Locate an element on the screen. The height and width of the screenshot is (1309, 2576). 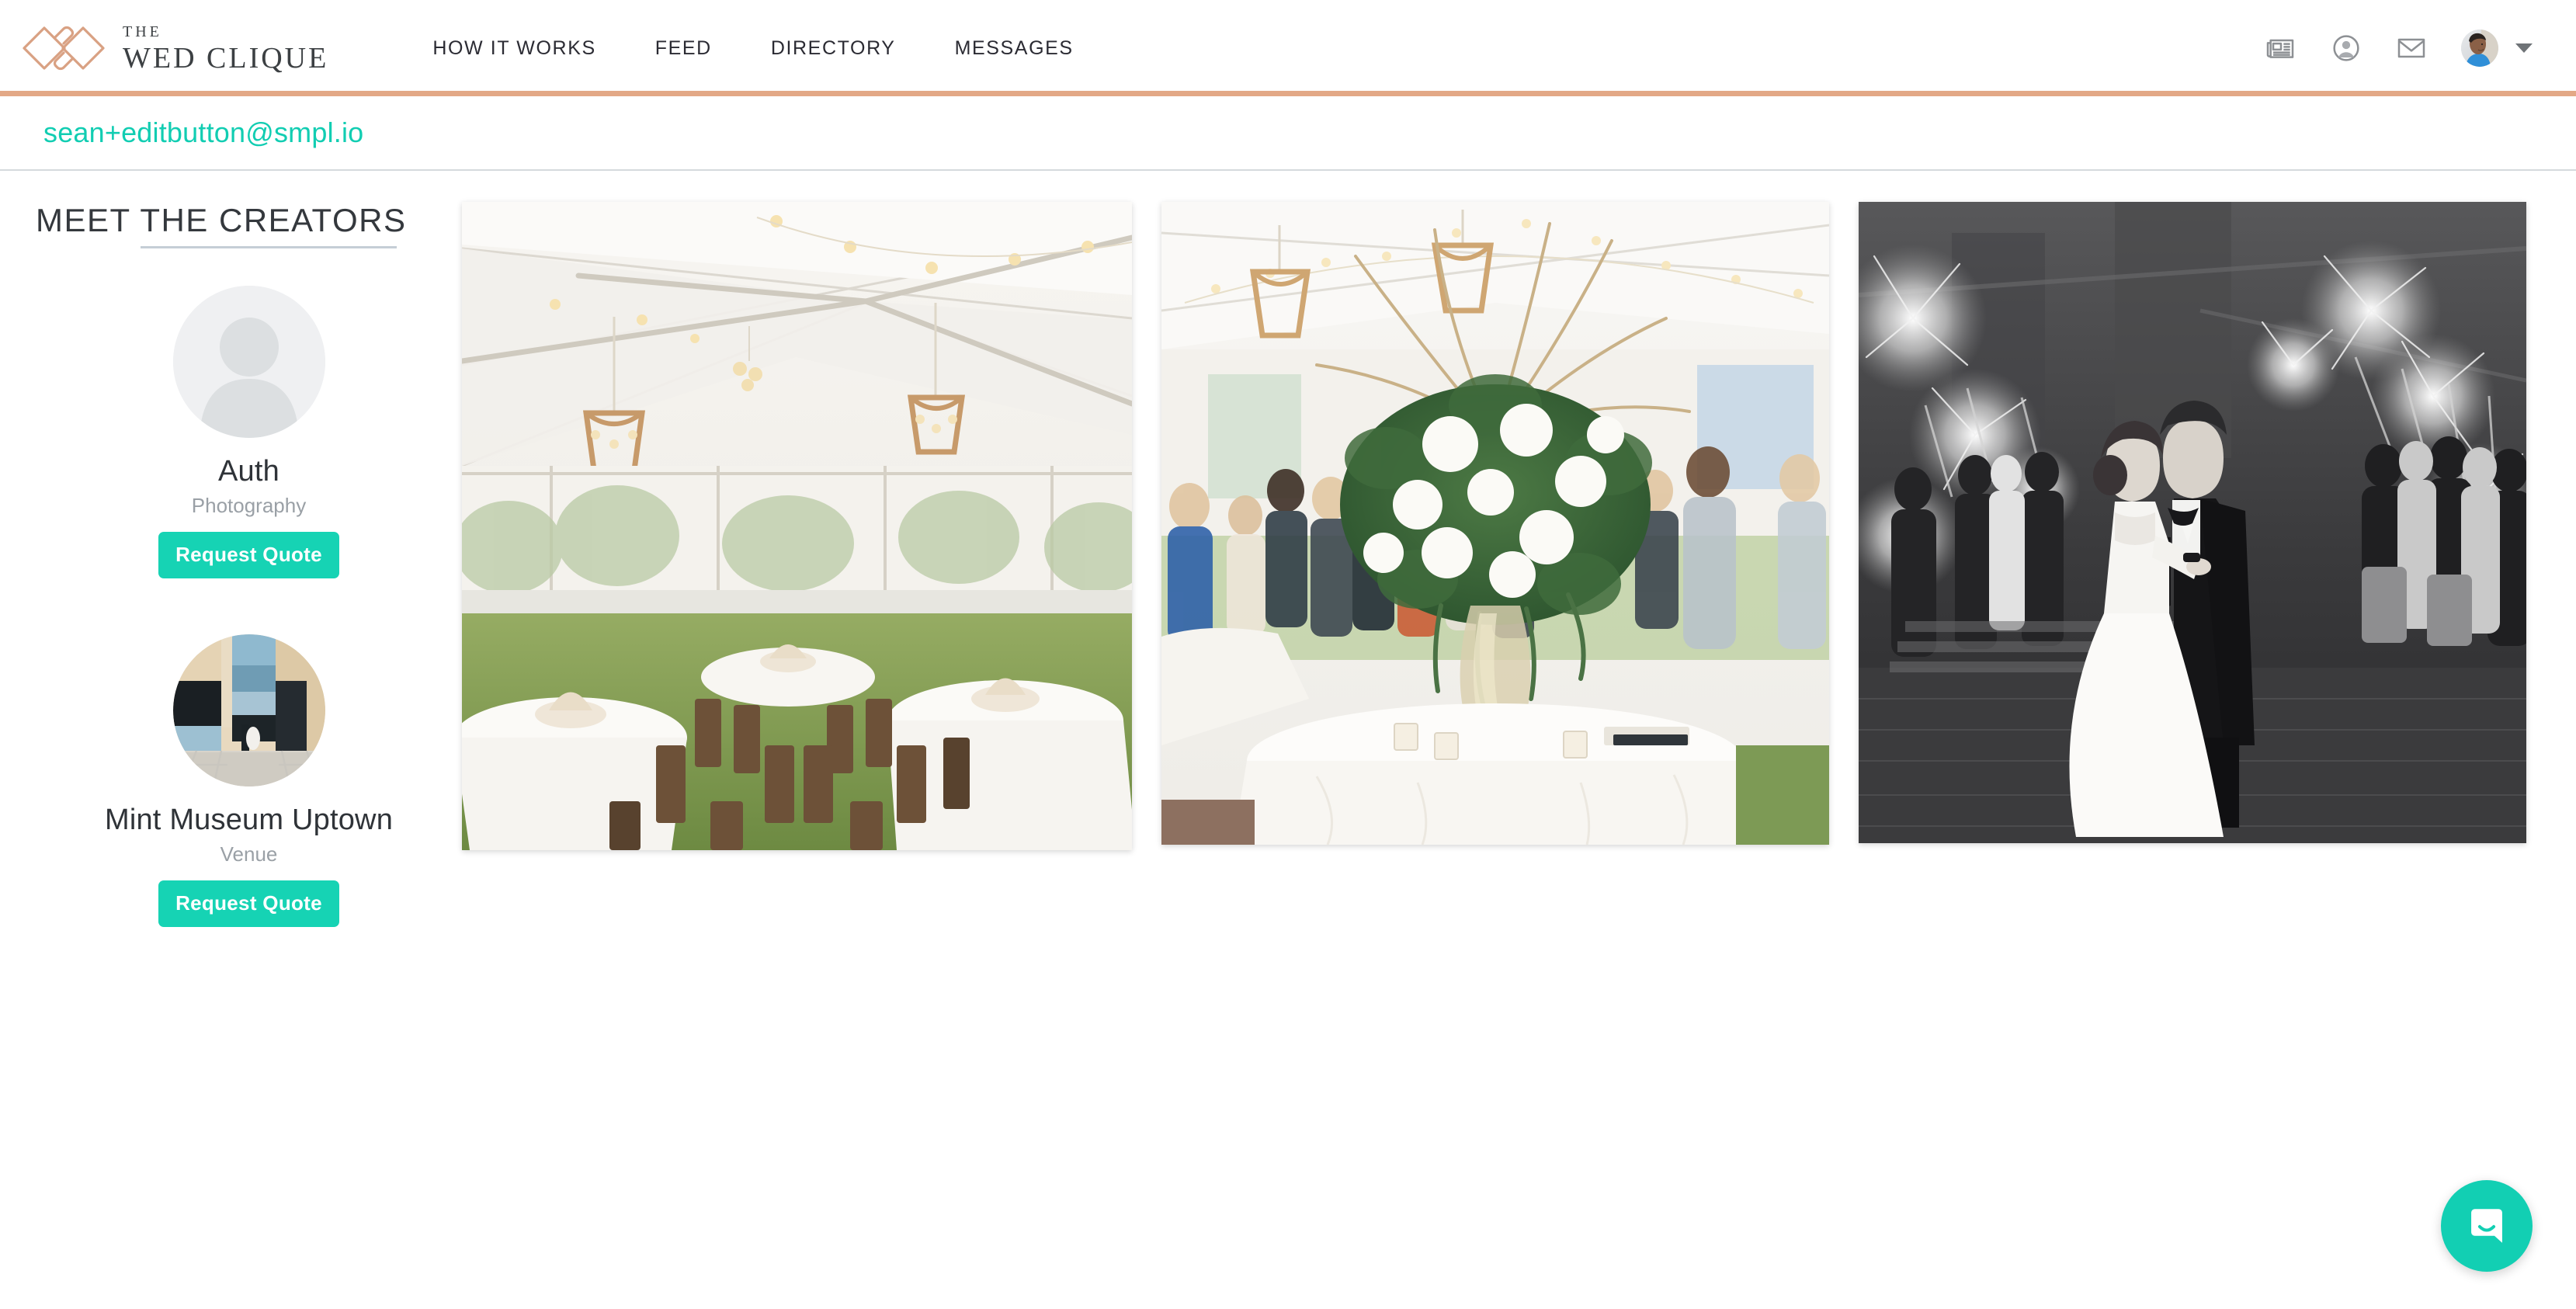
interlocking-diamonds-logo is located at coordinates (63, 48).